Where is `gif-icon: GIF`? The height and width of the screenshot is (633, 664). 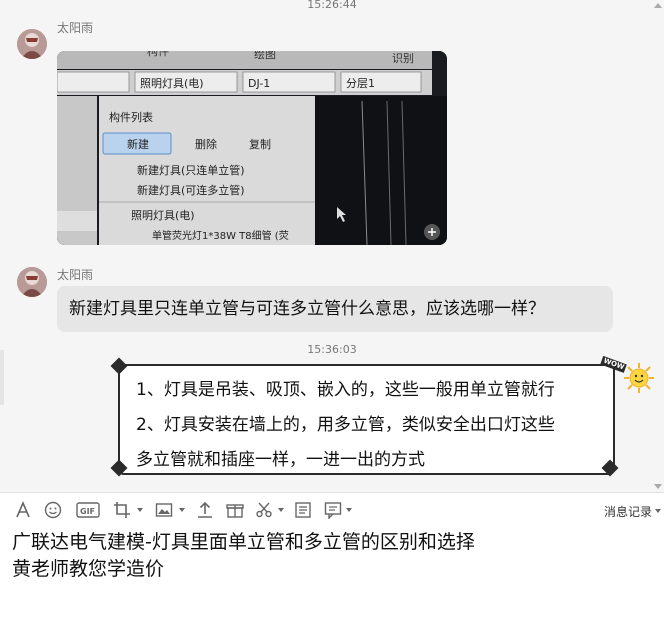 gif-icon: GIF is located at coordinates (88, 510).